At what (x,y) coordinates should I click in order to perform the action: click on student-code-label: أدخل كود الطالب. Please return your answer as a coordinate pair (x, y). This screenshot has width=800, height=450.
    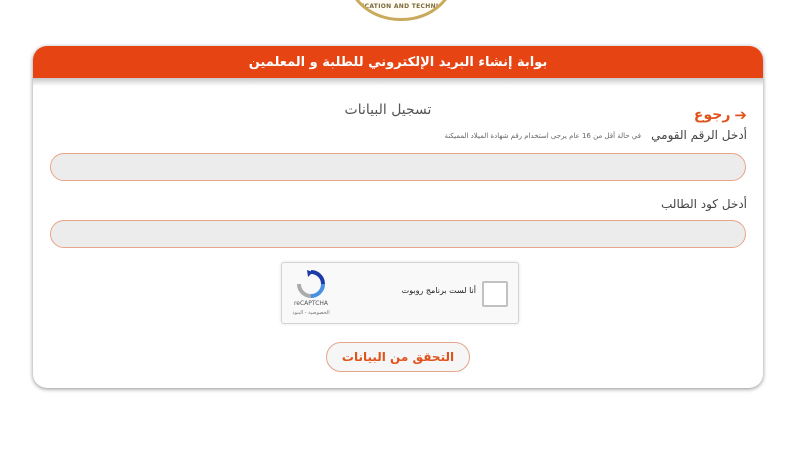
    Looking at the image, I should click on (704, 204).